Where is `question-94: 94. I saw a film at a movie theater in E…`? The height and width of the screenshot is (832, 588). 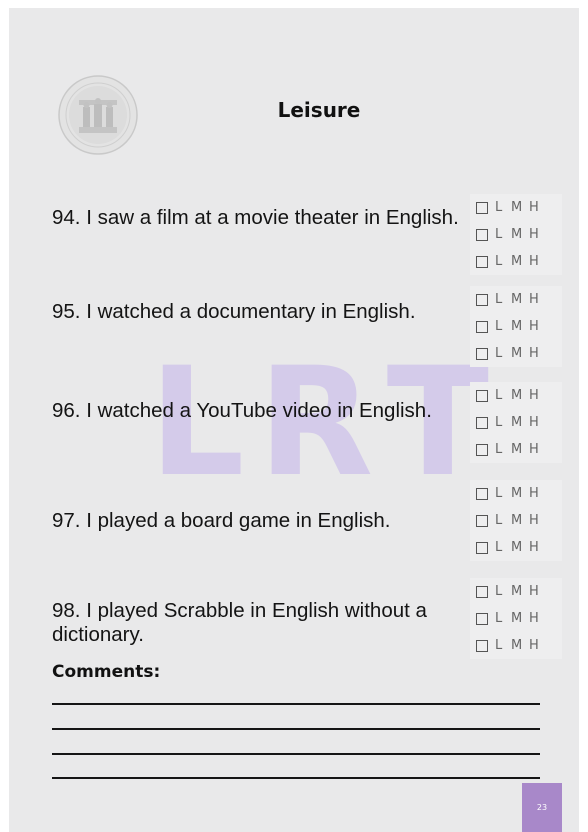 question-94: 94. I saw a film at a movie theater in E… is located at coordinates (255, 217).